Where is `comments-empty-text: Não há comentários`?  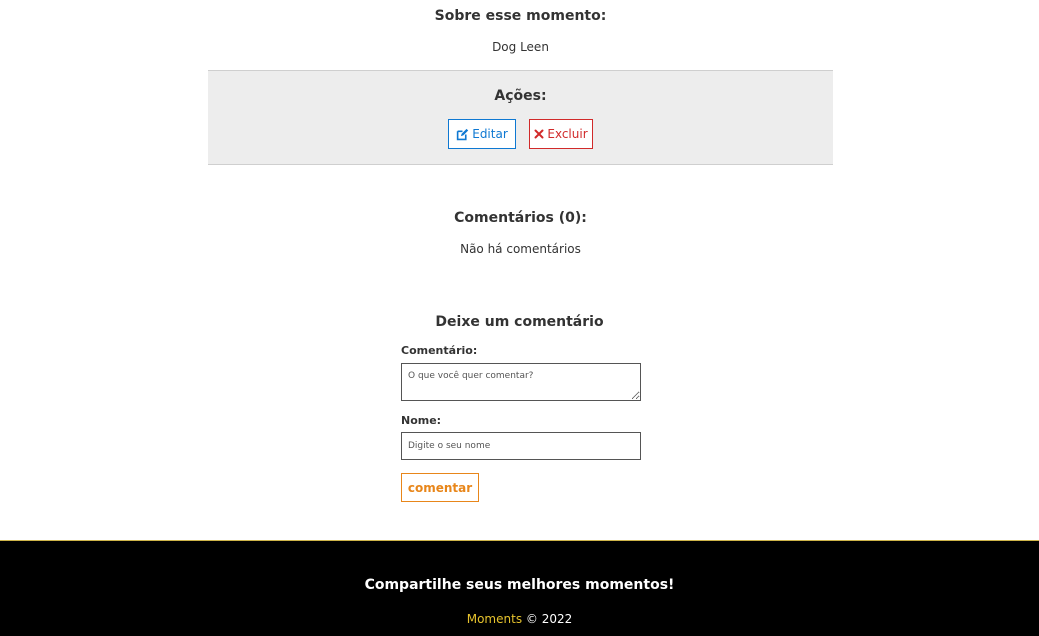
comments-empty-text: Não há comentários is located at coordinates (520, 249).